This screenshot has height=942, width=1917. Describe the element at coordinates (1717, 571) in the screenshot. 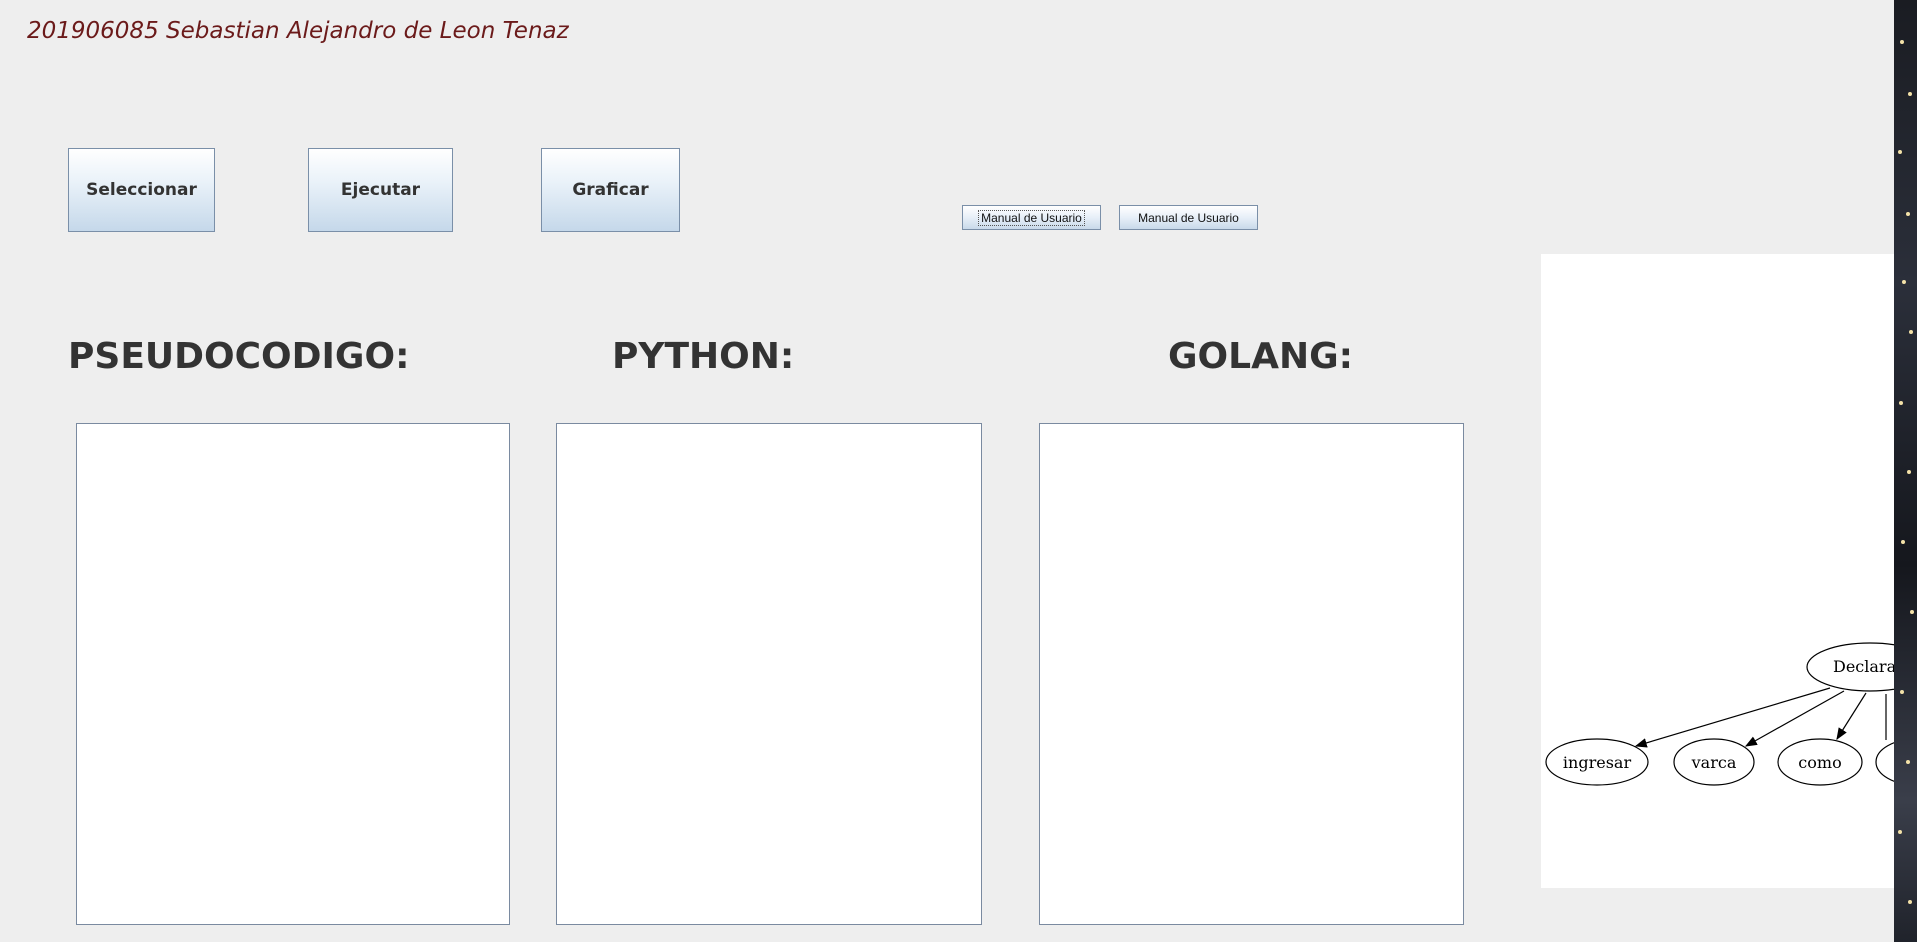

I see `syntax-tree-panel: Declarac ingresar varca como` at that location.